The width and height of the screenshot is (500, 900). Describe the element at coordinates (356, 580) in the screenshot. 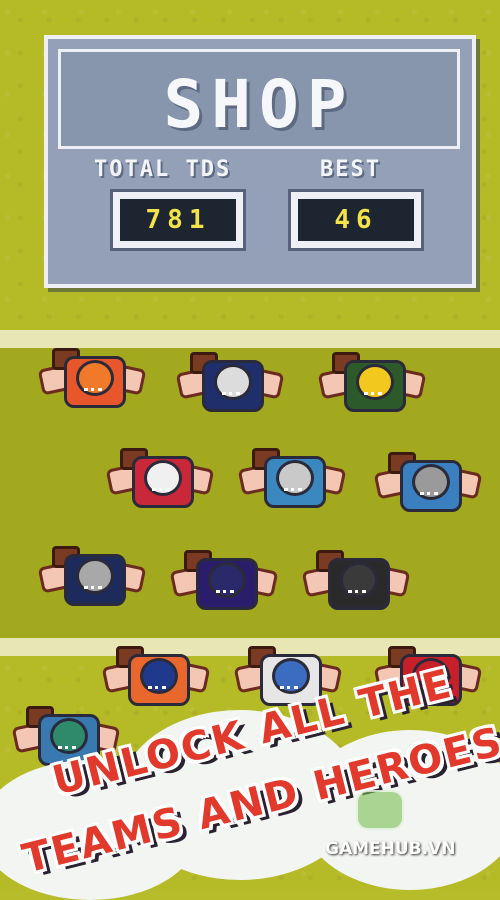

I see `player-black-gold` at that location.